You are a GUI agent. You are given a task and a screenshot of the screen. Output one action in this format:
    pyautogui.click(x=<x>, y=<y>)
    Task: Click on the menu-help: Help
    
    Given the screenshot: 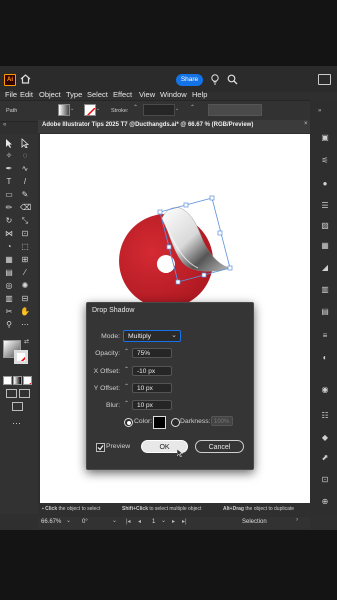 What is the action you would take?
    pyautogui.click(x=199, y=94)
    